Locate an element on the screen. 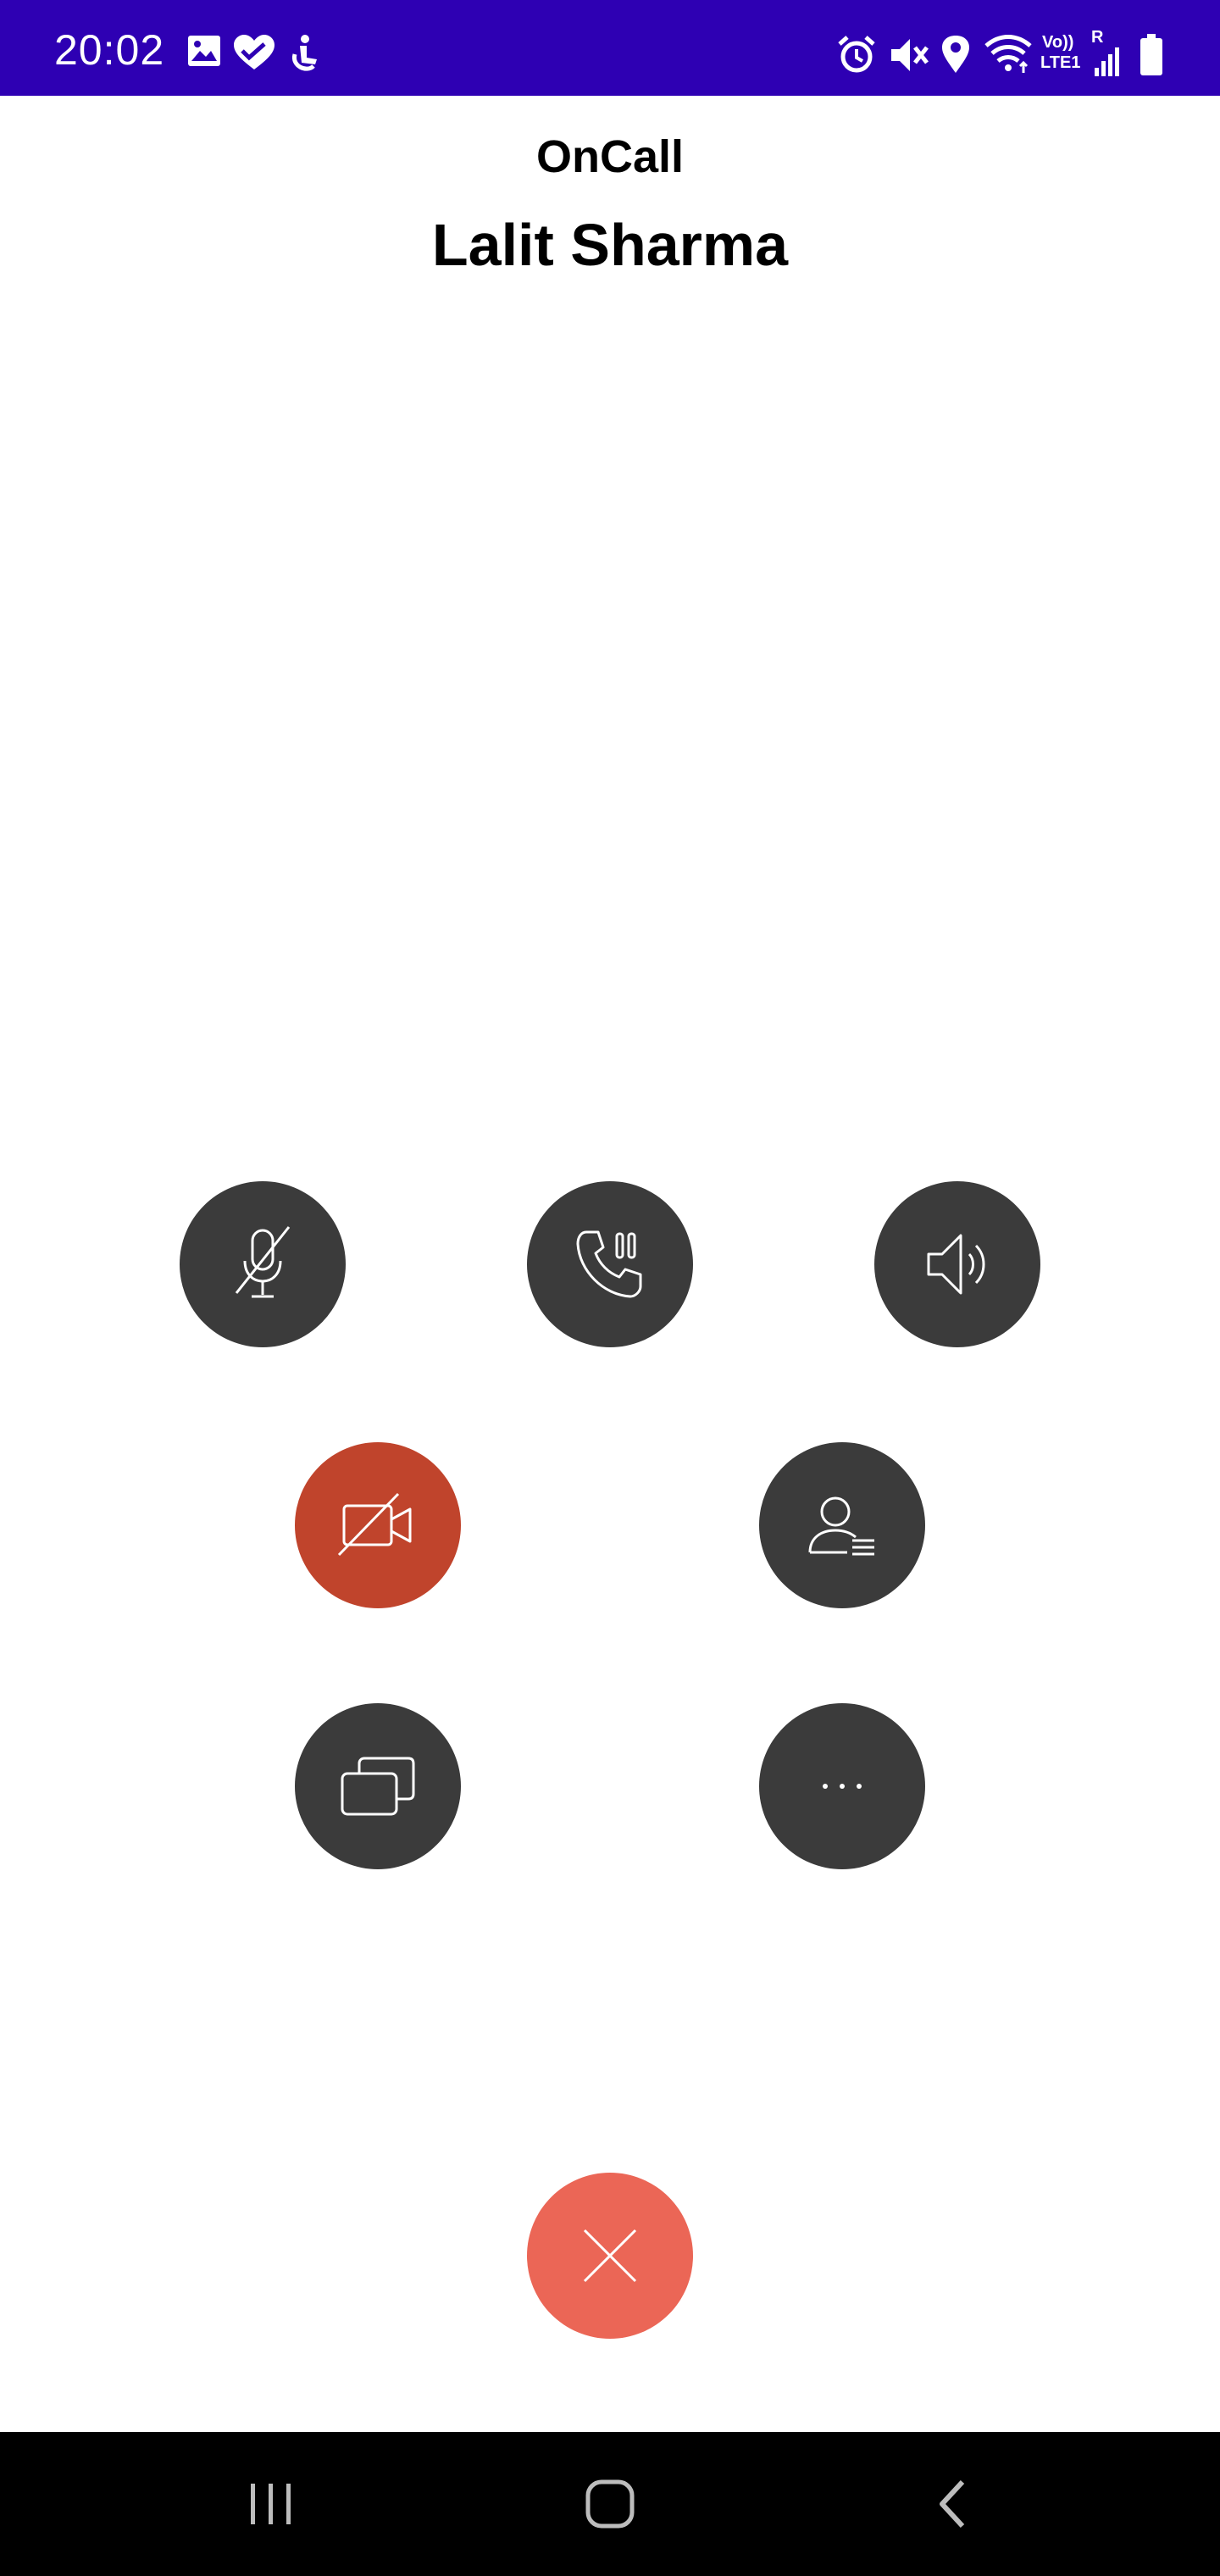 The image size is (1220, 2576). microphone-off-icon is located at coordinates (263, 1262).